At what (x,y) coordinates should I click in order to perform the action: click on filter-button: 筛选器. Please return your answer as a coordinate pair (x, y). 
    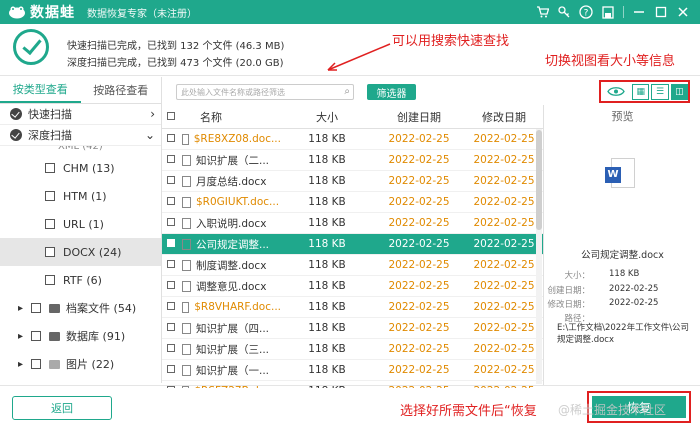
    Looking at the image, I should click on (391, 92).